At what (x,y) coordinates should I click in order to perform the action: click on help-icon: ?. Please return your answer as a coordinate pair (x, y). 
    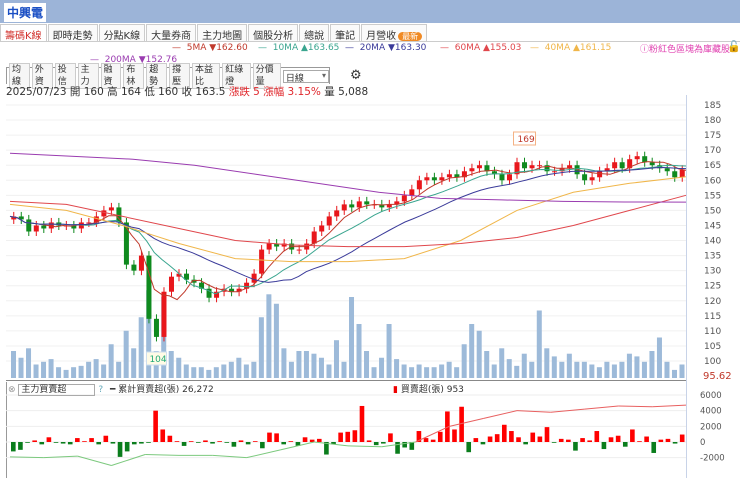
    Looking at the image, I should click on (100, 390).